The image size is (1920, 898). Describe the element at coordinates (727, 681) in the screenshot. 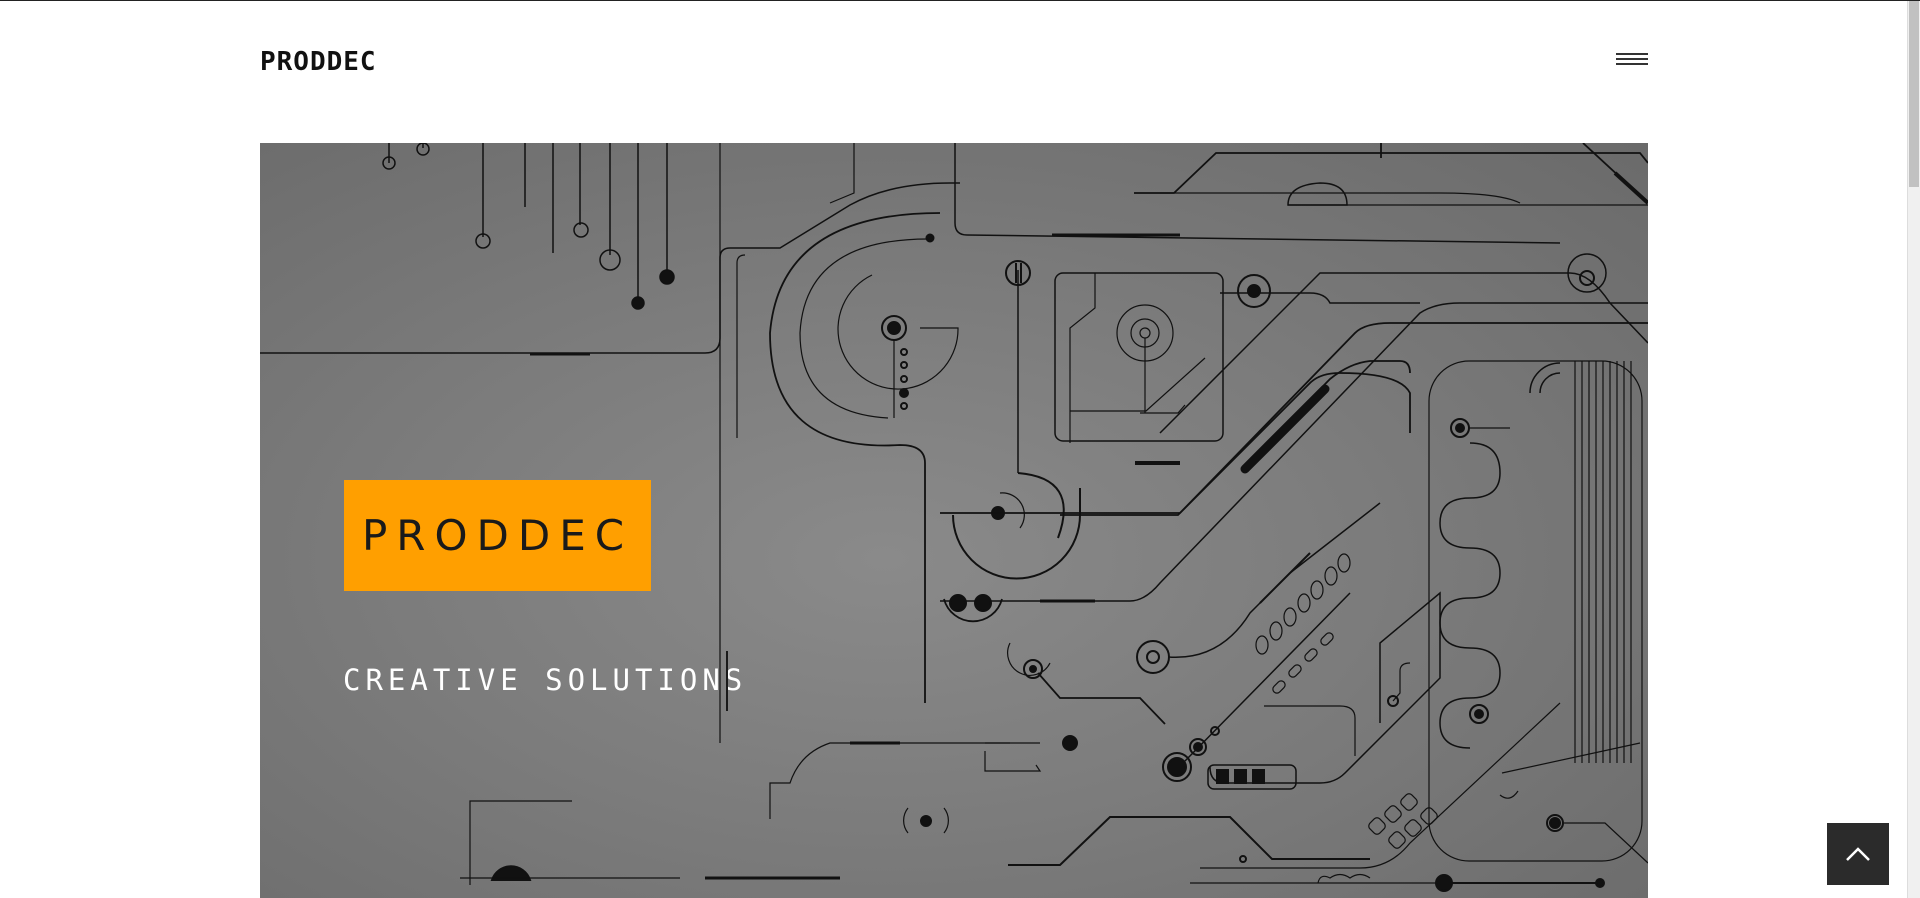

I see `typing-cursor` at that location.